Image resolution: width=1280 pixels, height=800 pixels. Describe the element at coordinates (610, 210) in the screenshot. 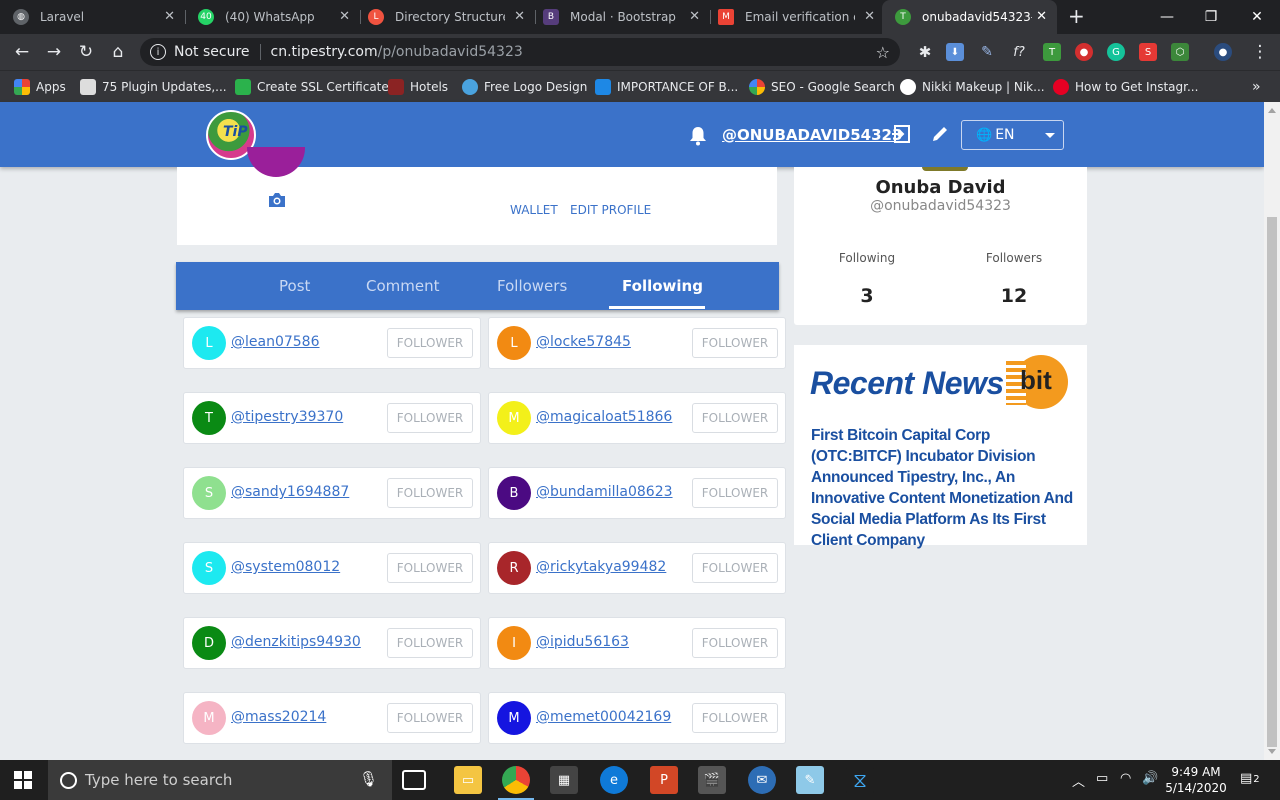

I see `edit-profile-link: EDIT PROFILE` at that location.